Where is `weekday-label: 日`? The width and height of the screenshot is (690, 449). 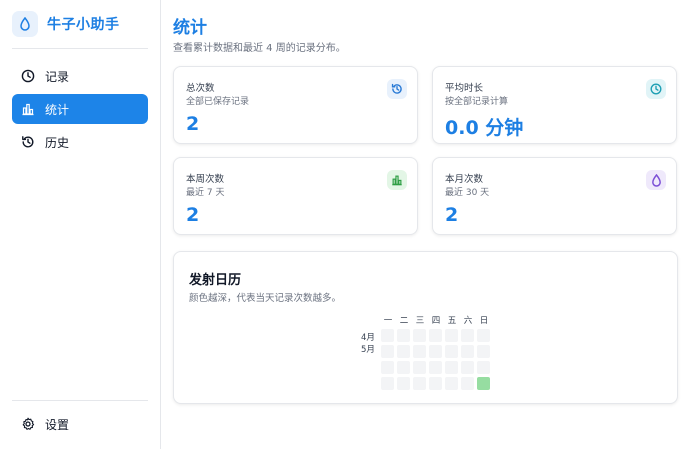 weekday-label: 日 is located at coordinates (484, 321).